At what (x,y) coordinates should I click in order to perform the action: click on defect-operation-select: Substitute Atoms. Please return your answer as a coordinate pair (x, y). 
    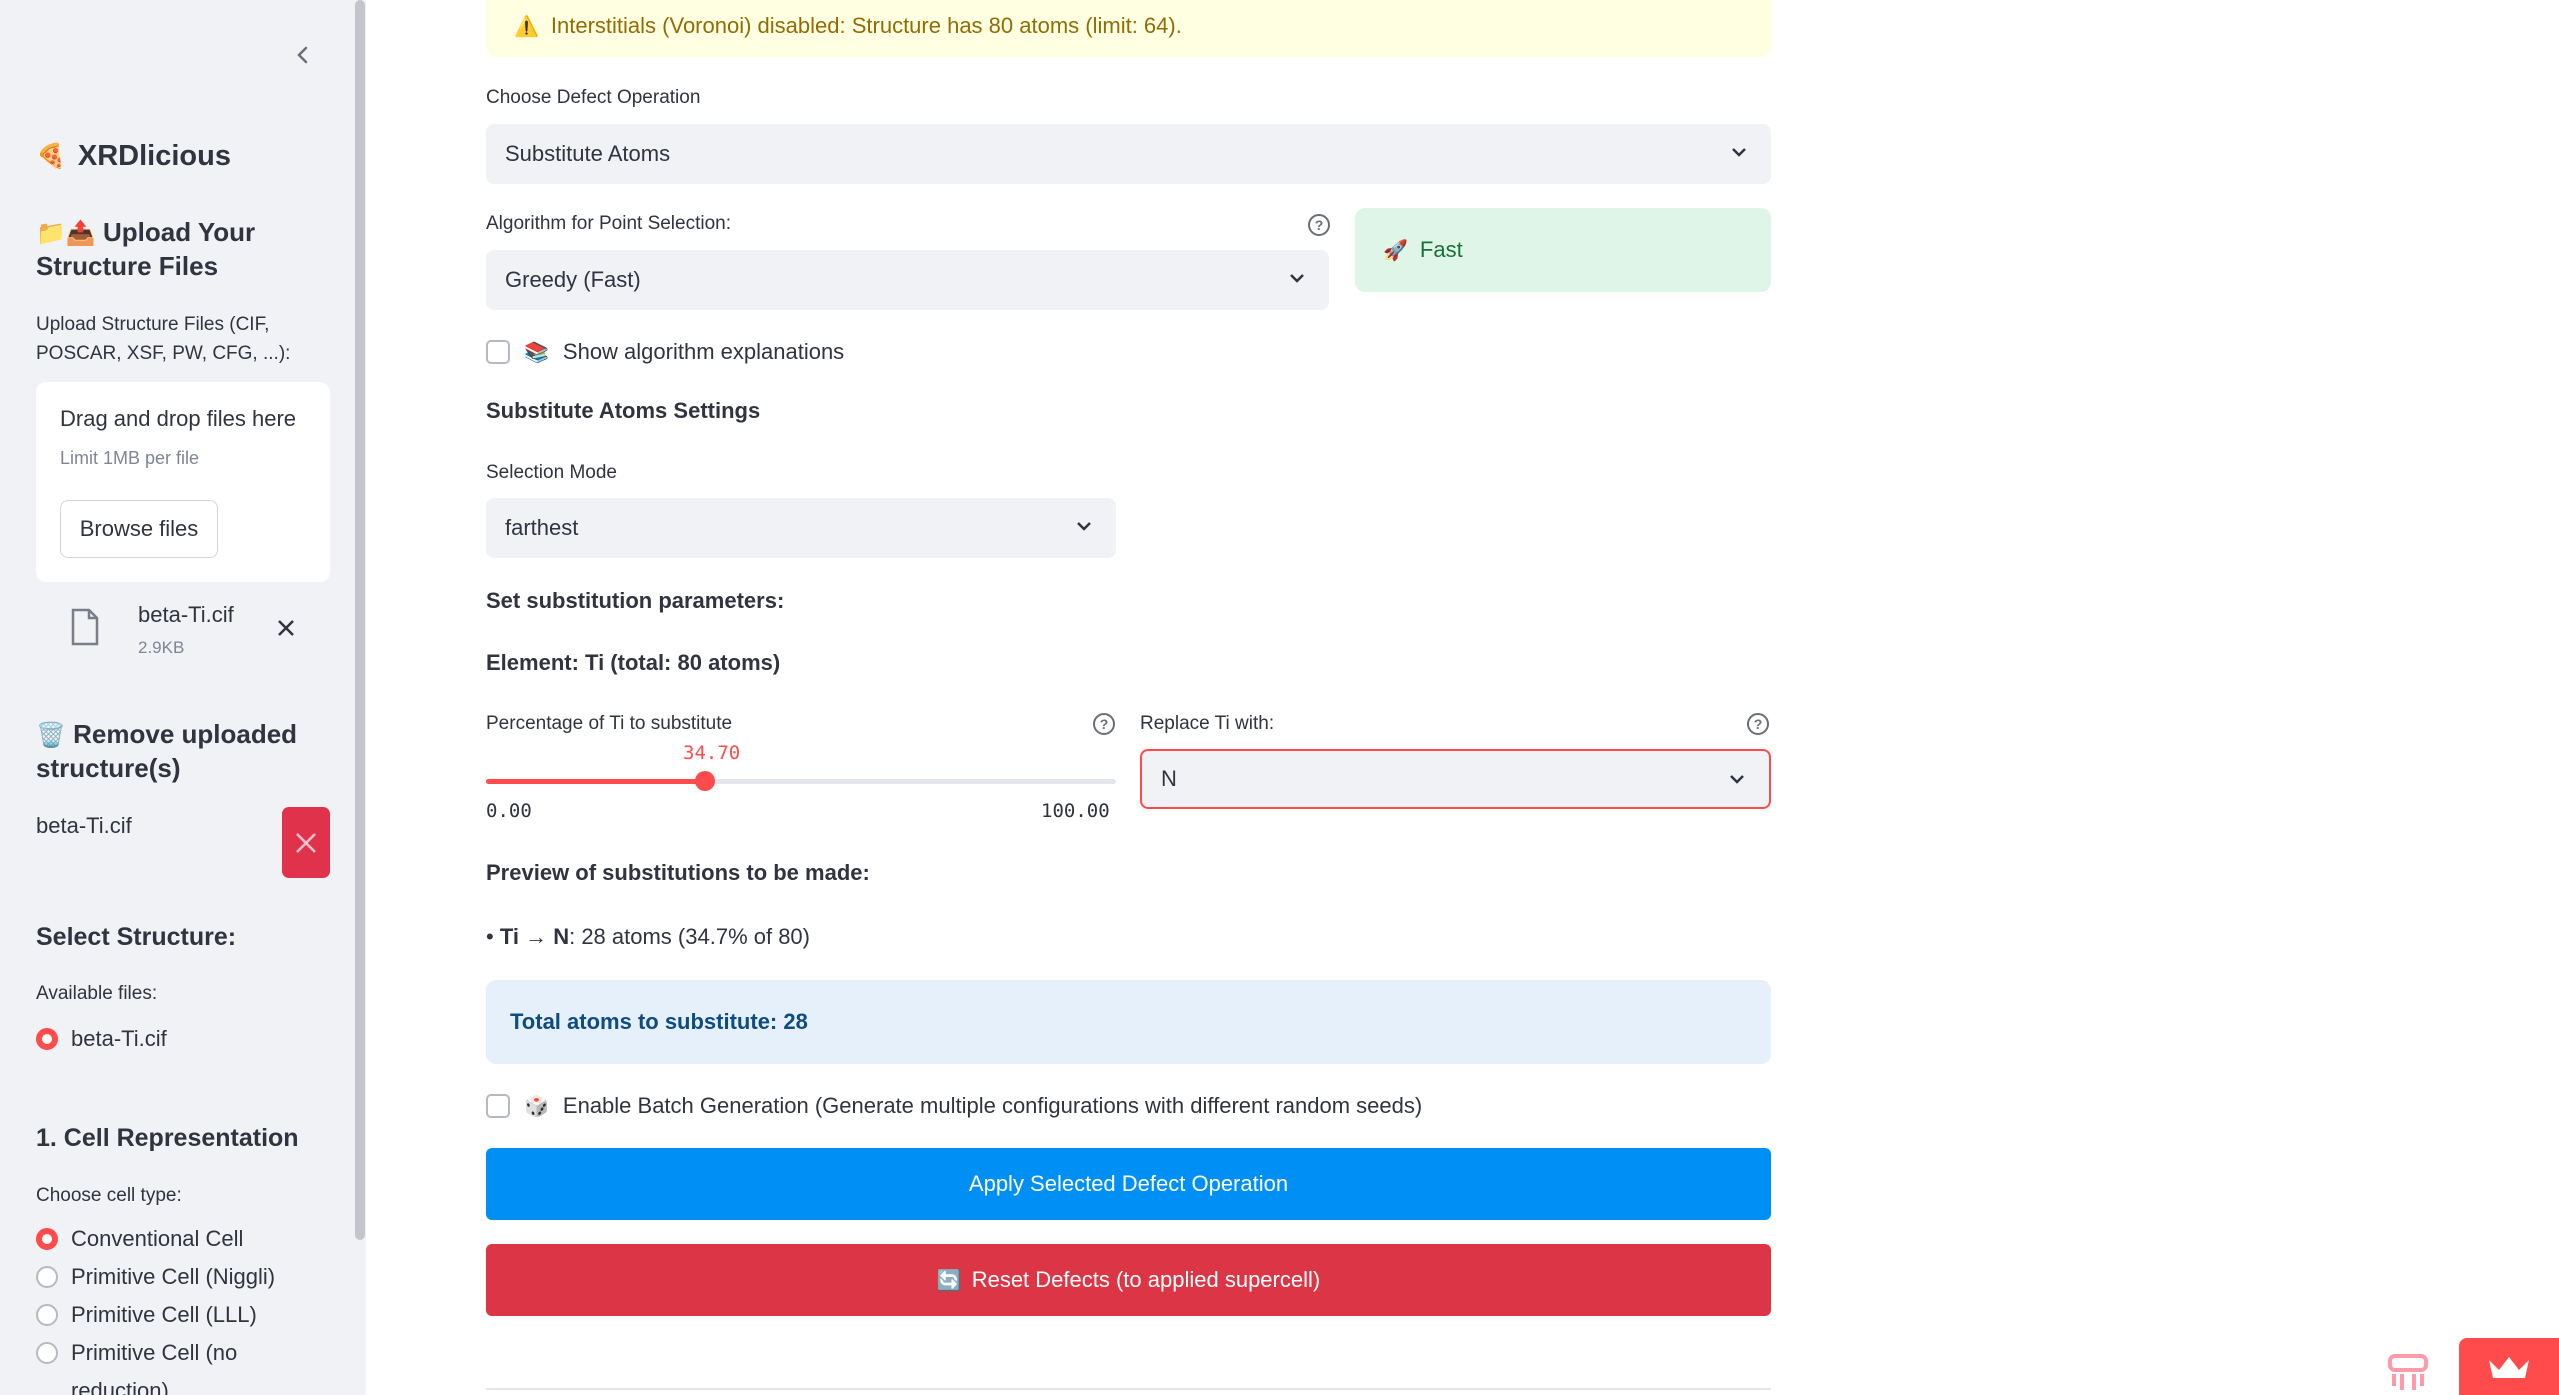
    Looking at the image, I should click on (1128, 154).